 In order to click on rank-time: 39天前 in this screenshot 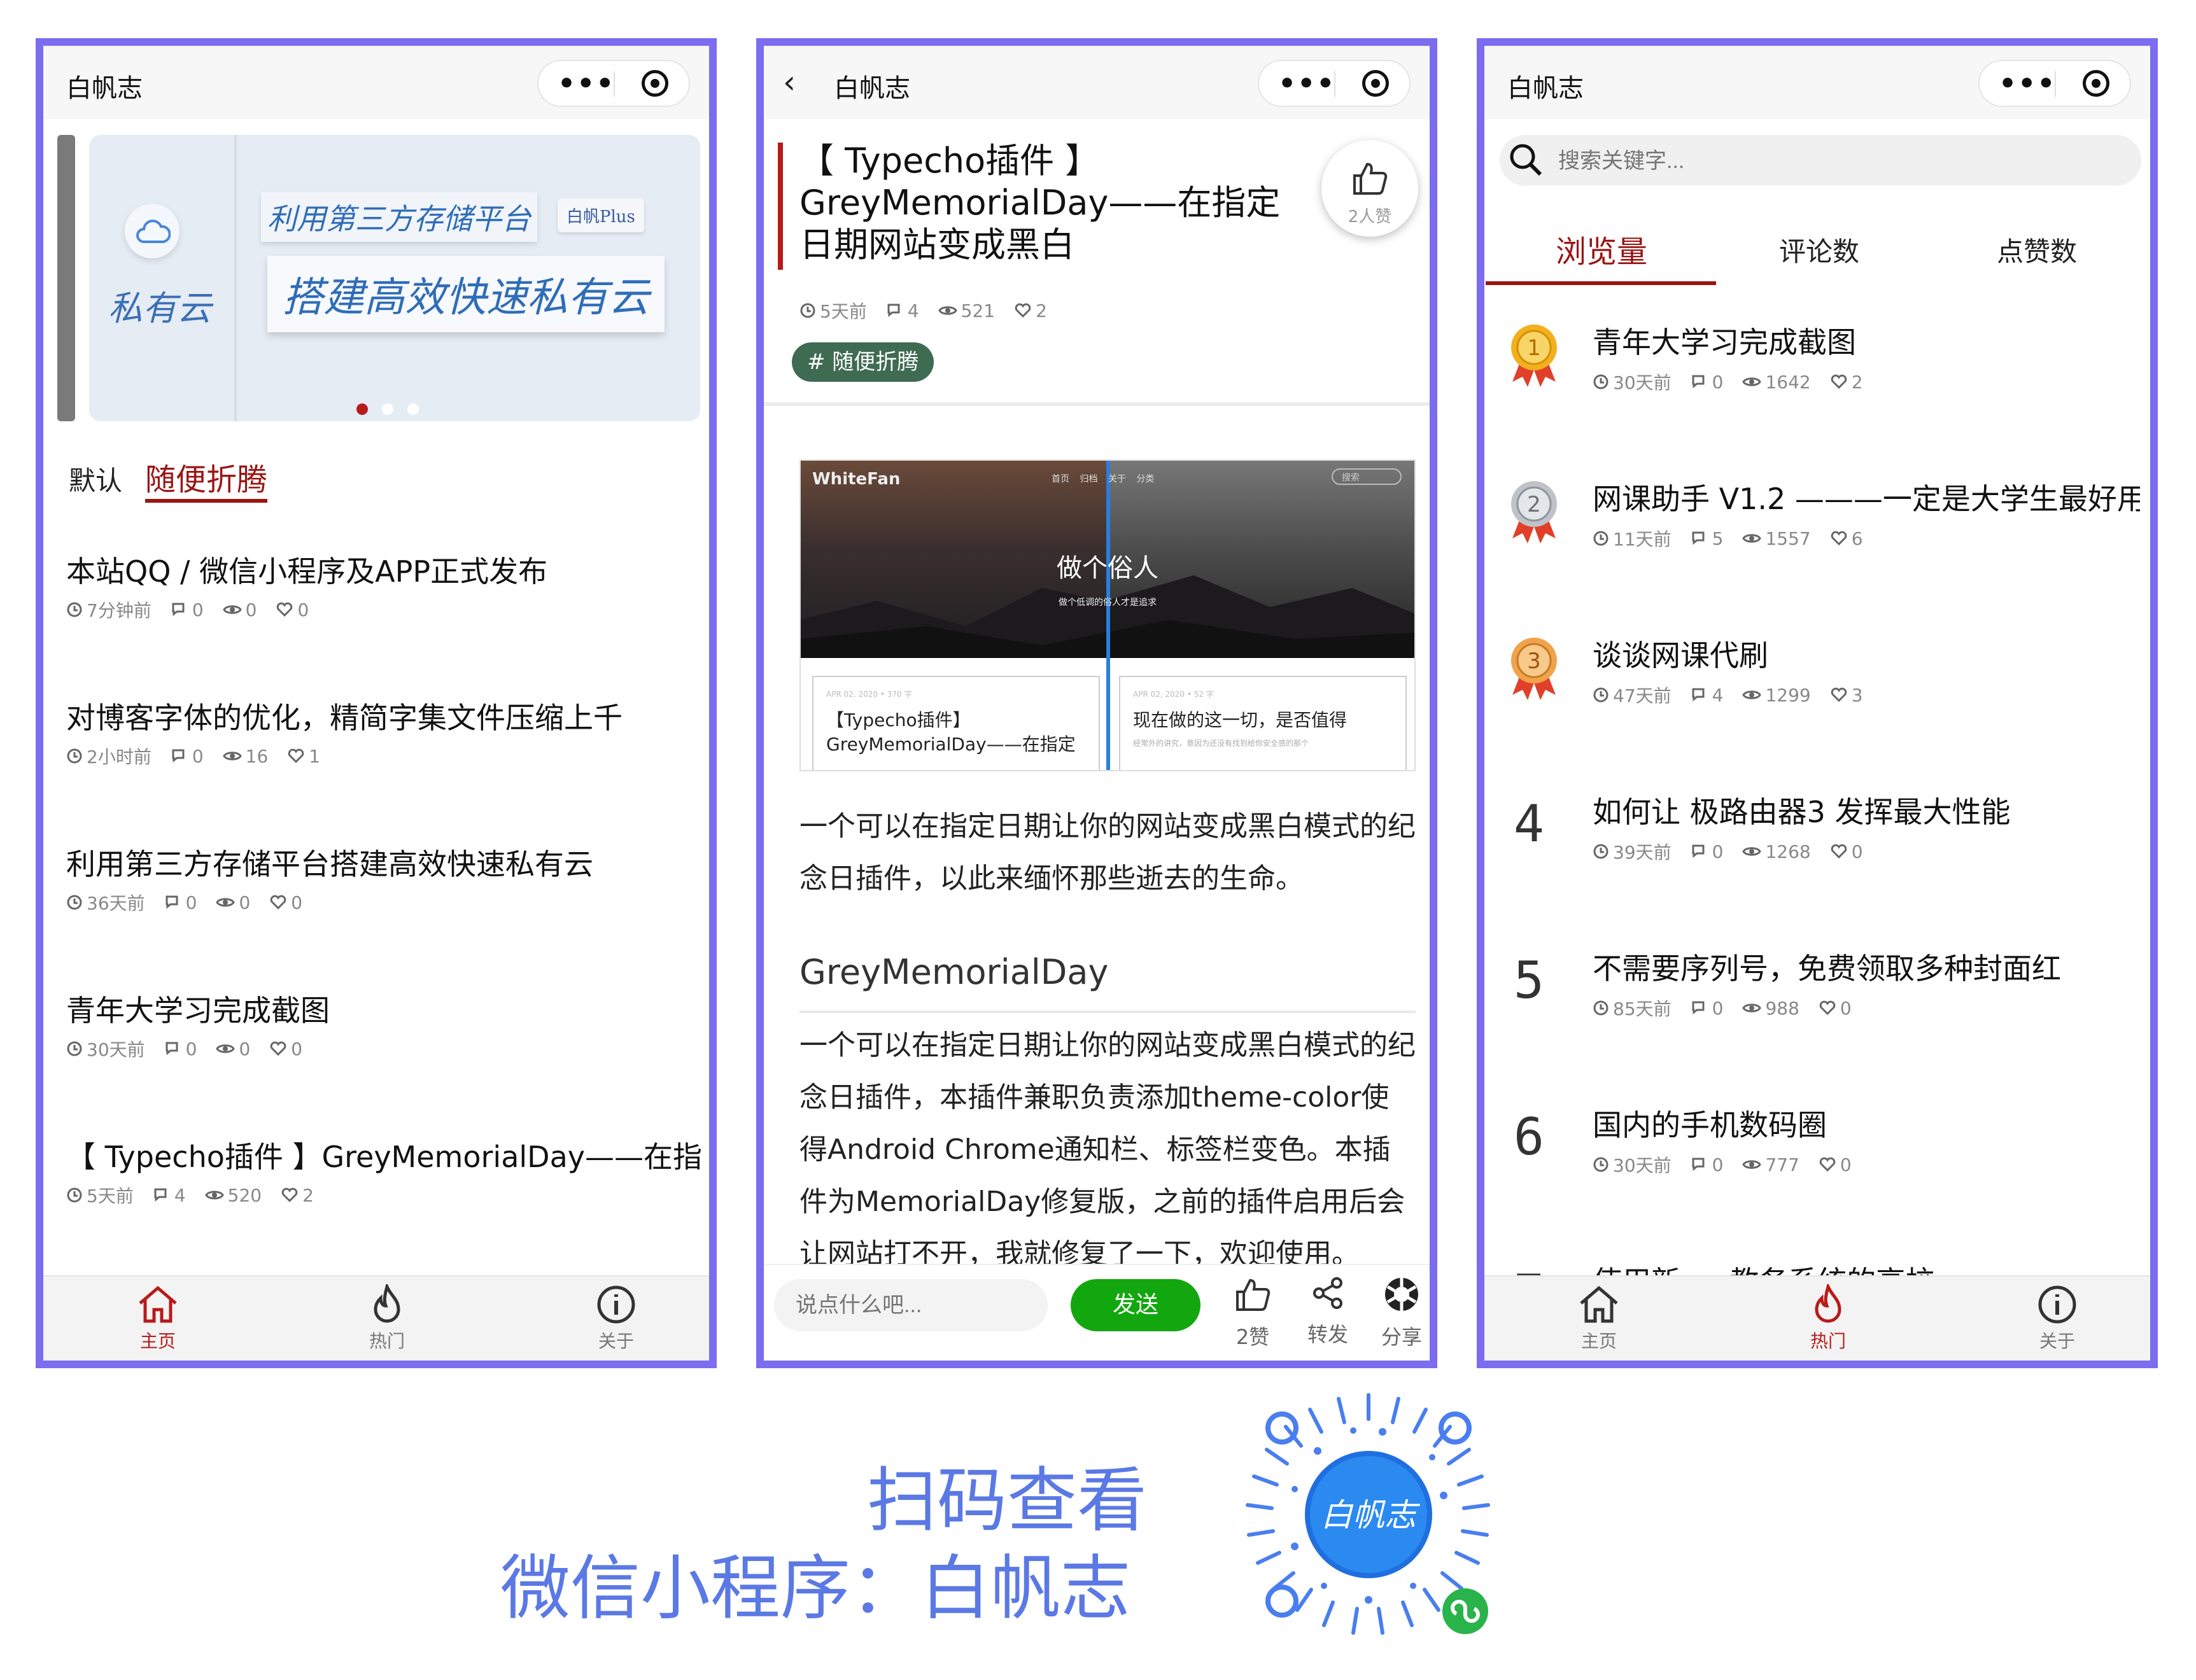, I will do `click(1642, 852)`.